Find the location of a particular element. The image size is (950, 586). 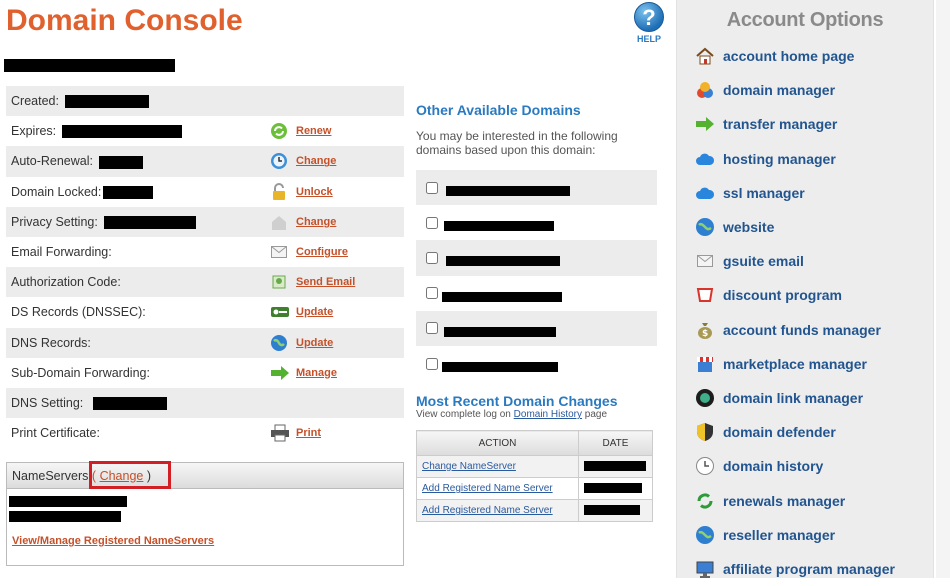

sidebar-item-label: domain history is located at coordinates (773, 466).